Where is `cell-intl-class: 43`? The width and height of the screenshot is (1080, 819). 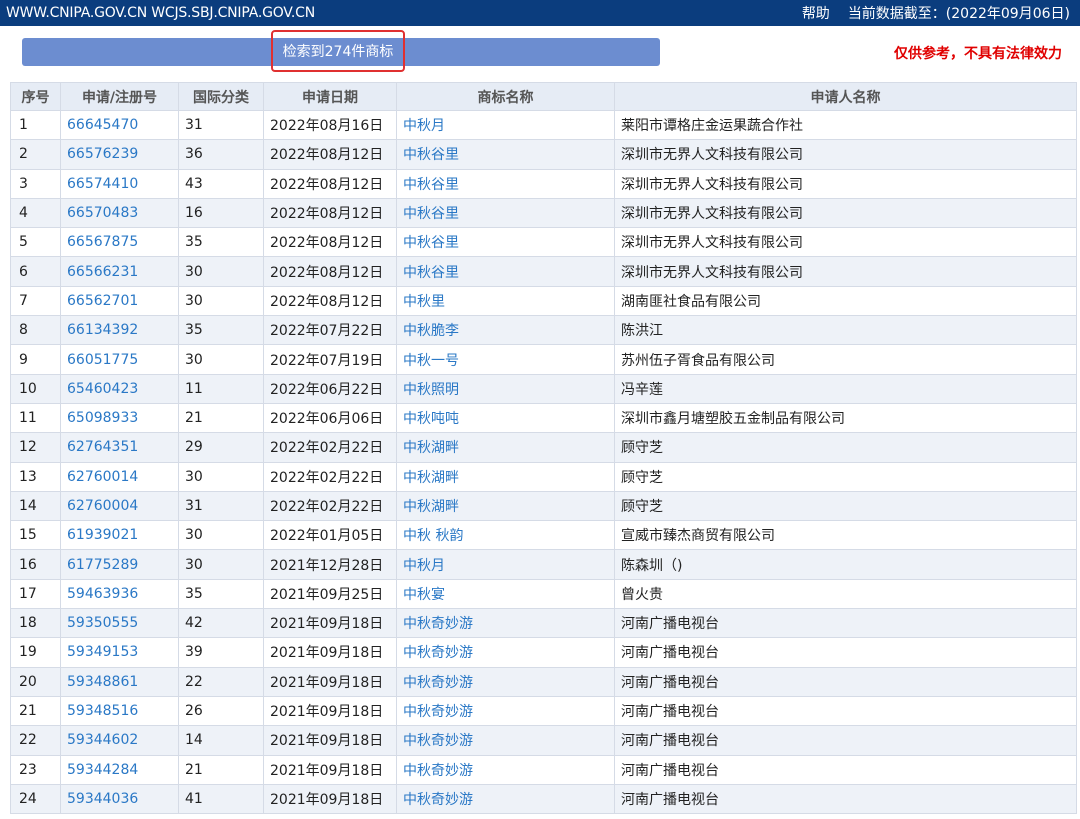
cell-intl-class: 43 is located at coordinates (221, 183).